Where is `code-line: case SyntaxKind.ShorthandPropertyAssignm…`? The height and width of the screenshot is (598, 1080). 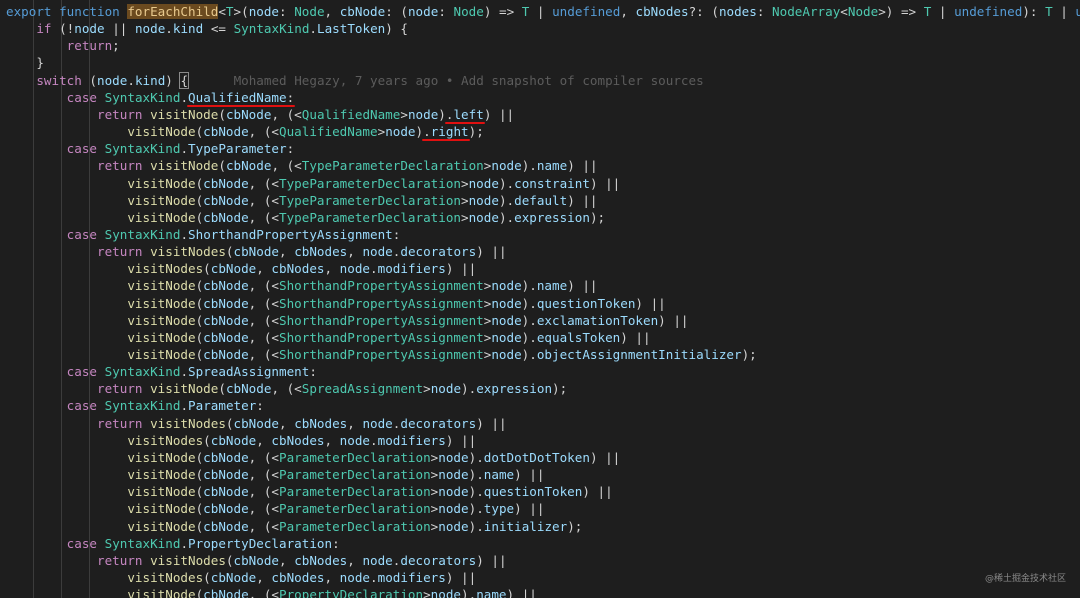 code-line: case SyntaxKind.ShorthandPropertyAssignm… is located at coordinates (203, 234).